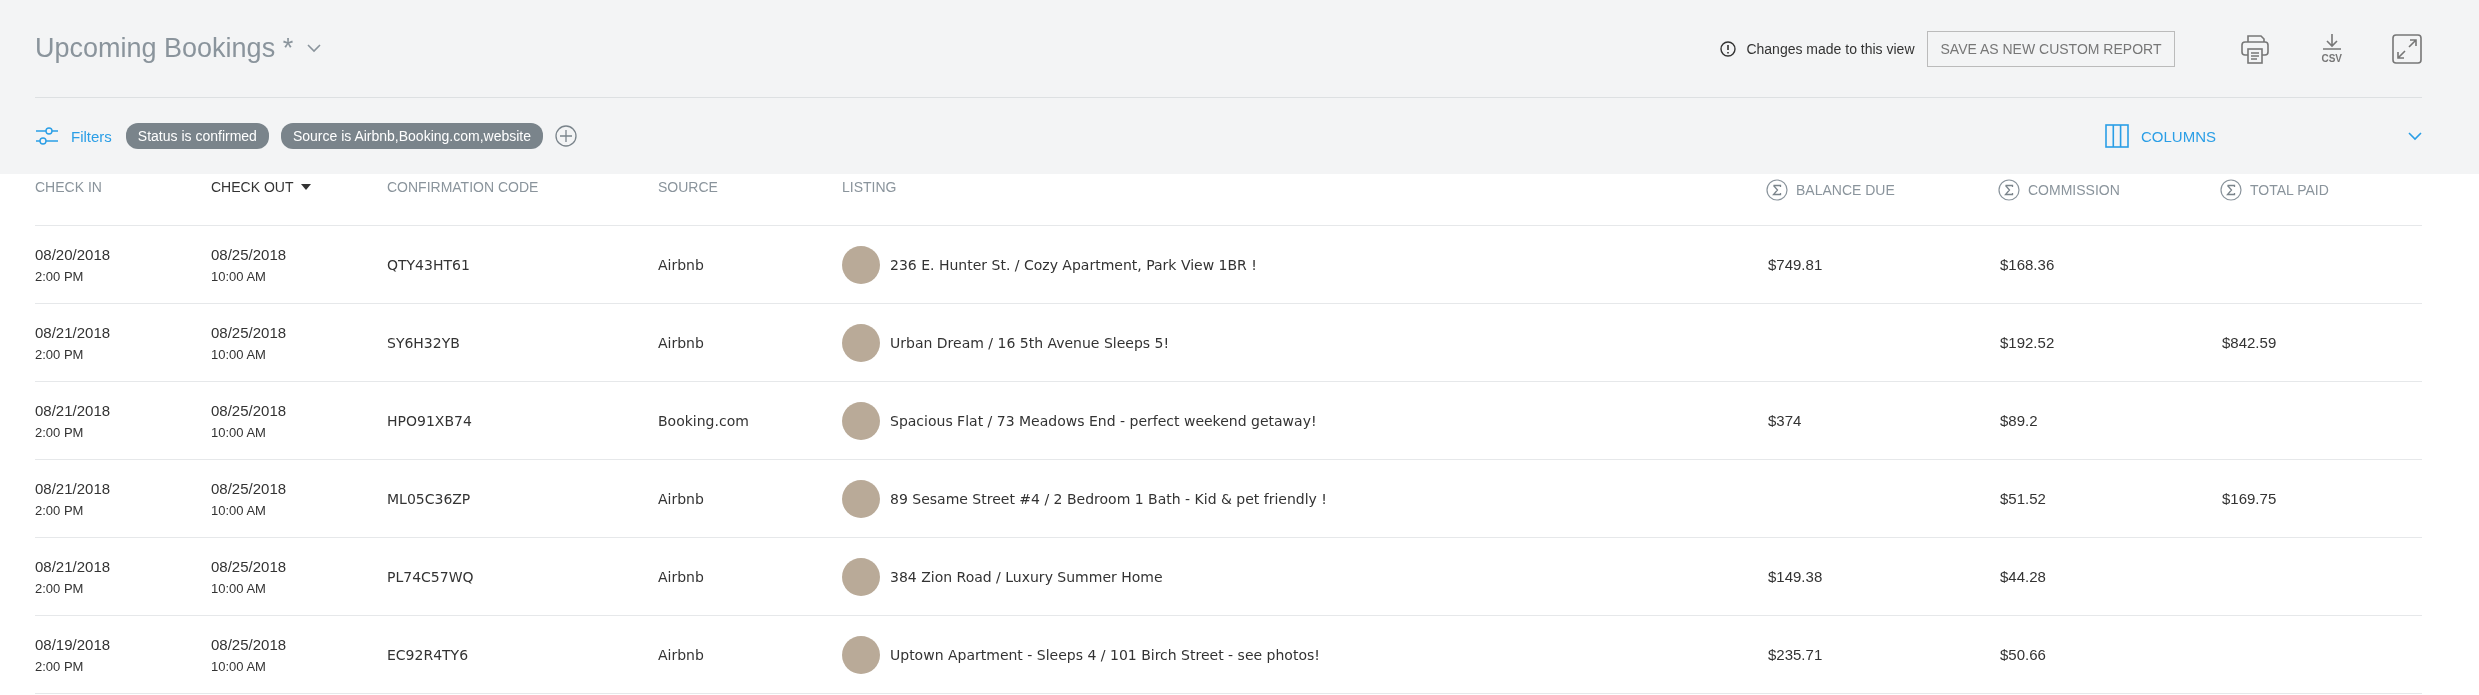 Image resolution: width=2479 pixels, height=695 pixels. Describe the element at coordinates (2117, 136) in the screenshot. I see `columns-icon` at that location.